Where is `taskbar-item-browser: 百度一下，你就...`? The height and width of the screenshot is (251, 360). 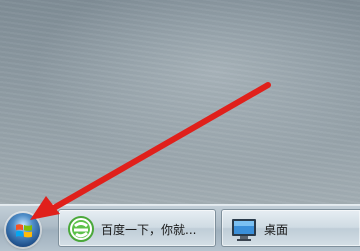
taskbar-item-browser: 百度一下，你就... is located at coordinates (137, 228).